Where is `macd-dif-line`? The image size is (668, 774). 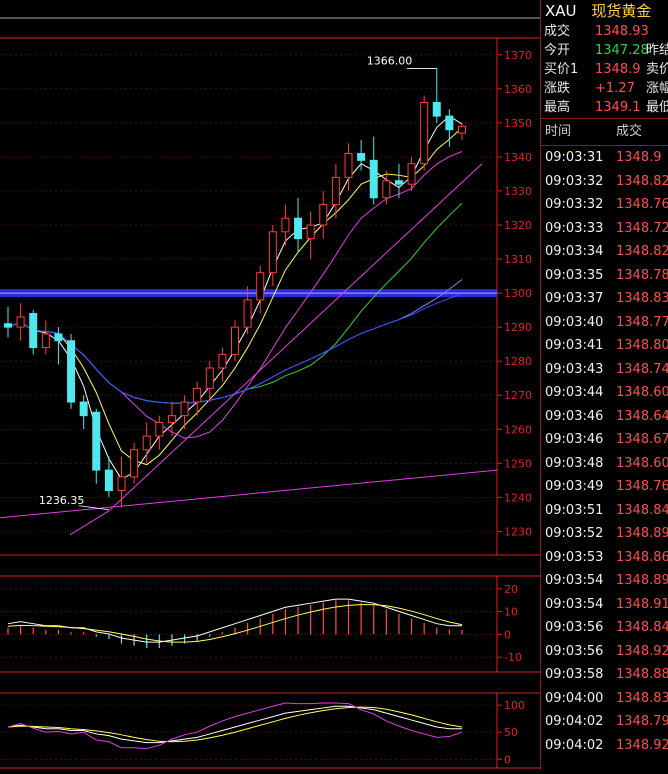 macd-dif-line is located at coordinates (234, 620).